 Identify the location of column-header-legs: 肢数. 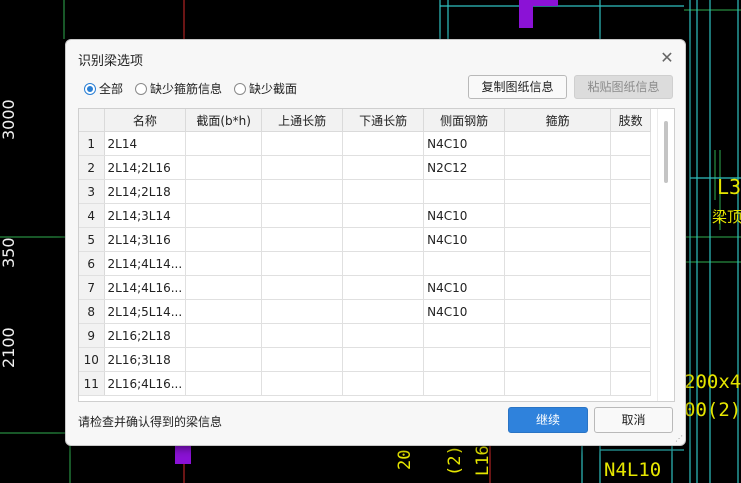
(631, 120).